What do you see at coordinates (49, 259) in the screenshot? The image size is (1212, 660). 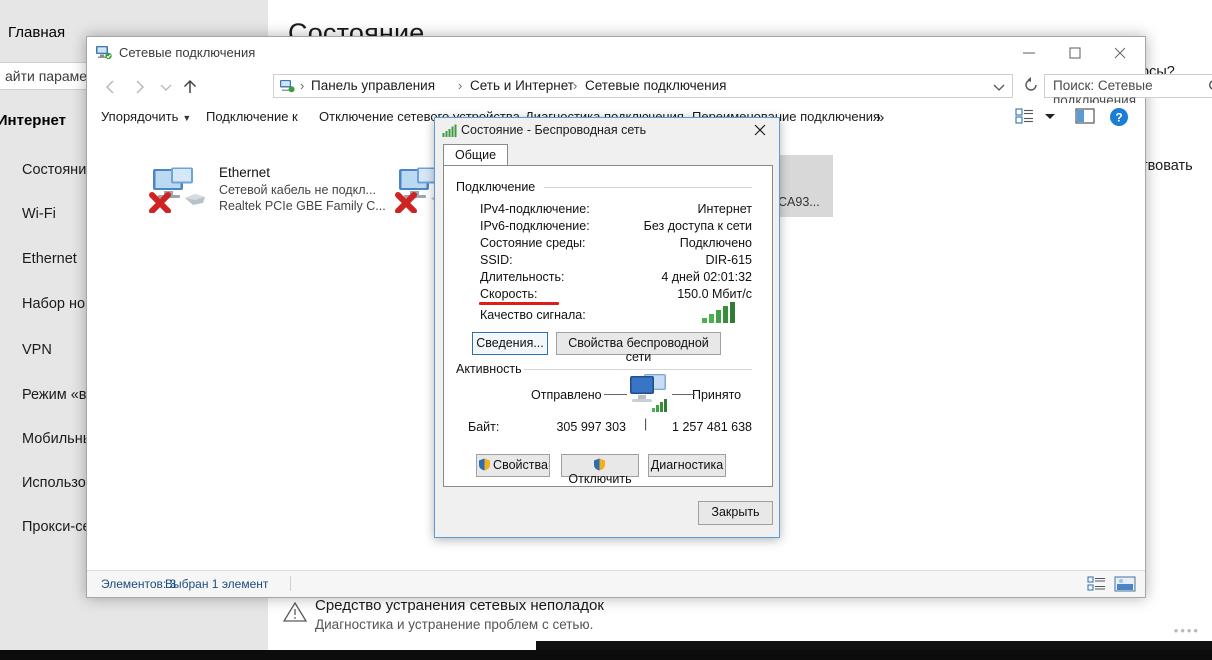 I see `sidebar-item-ethernet: Ethernet` at bounding box center [49, 259].